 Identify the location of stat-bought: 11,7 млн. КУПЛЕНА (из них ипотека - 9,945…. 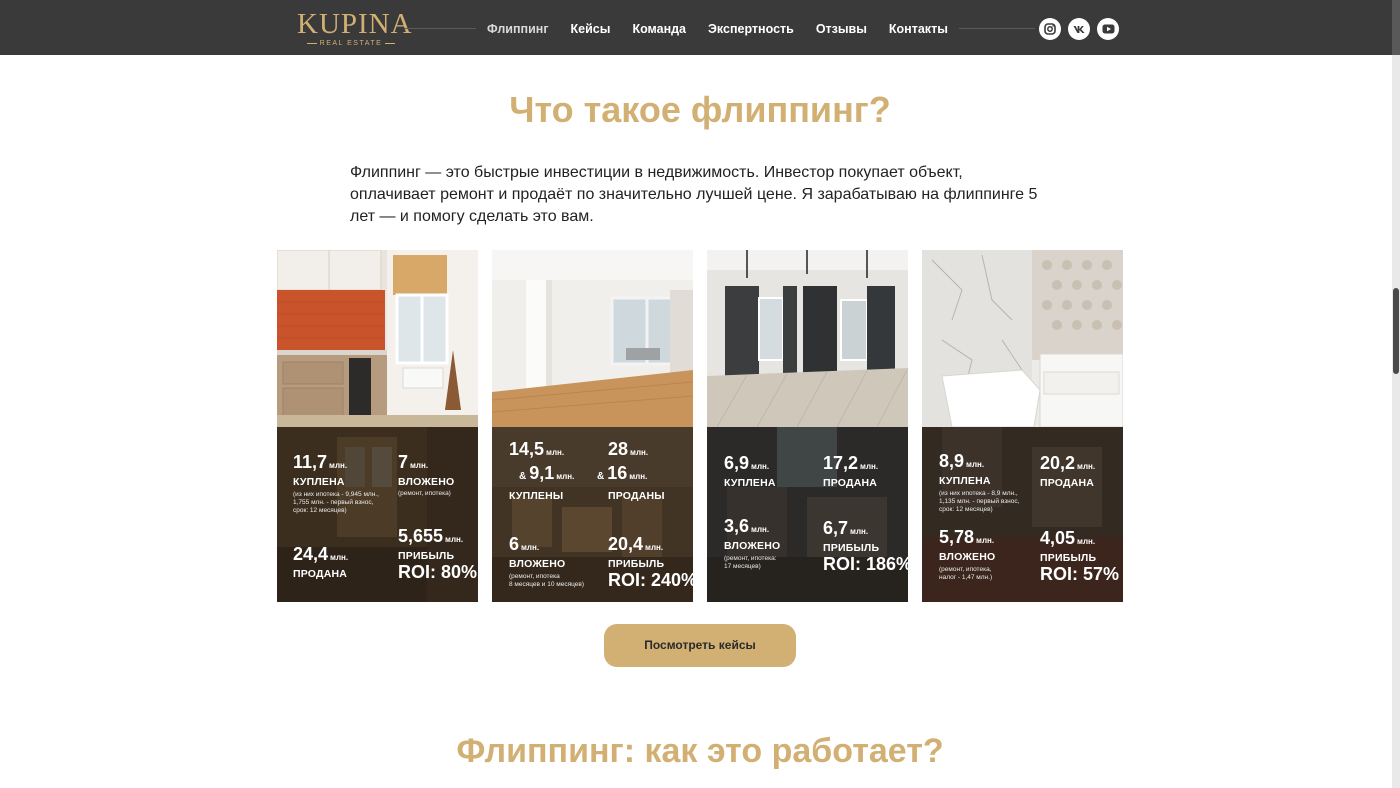
(336, 483).